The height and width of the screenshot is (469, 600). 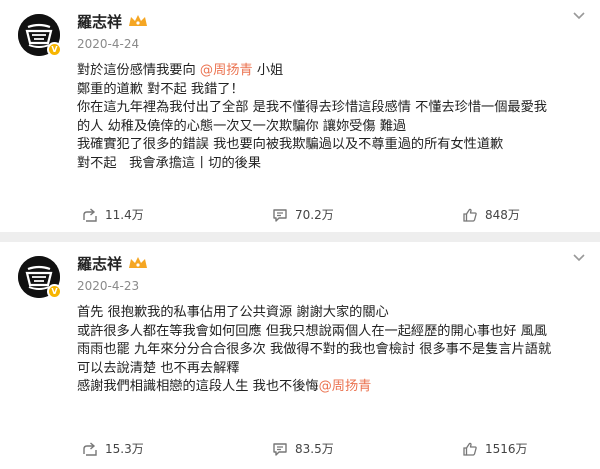 What do you see at coordinates (314, 449) in the screenshot?
I see `comment-count: 83.5万` at bounding box center [314, 449].